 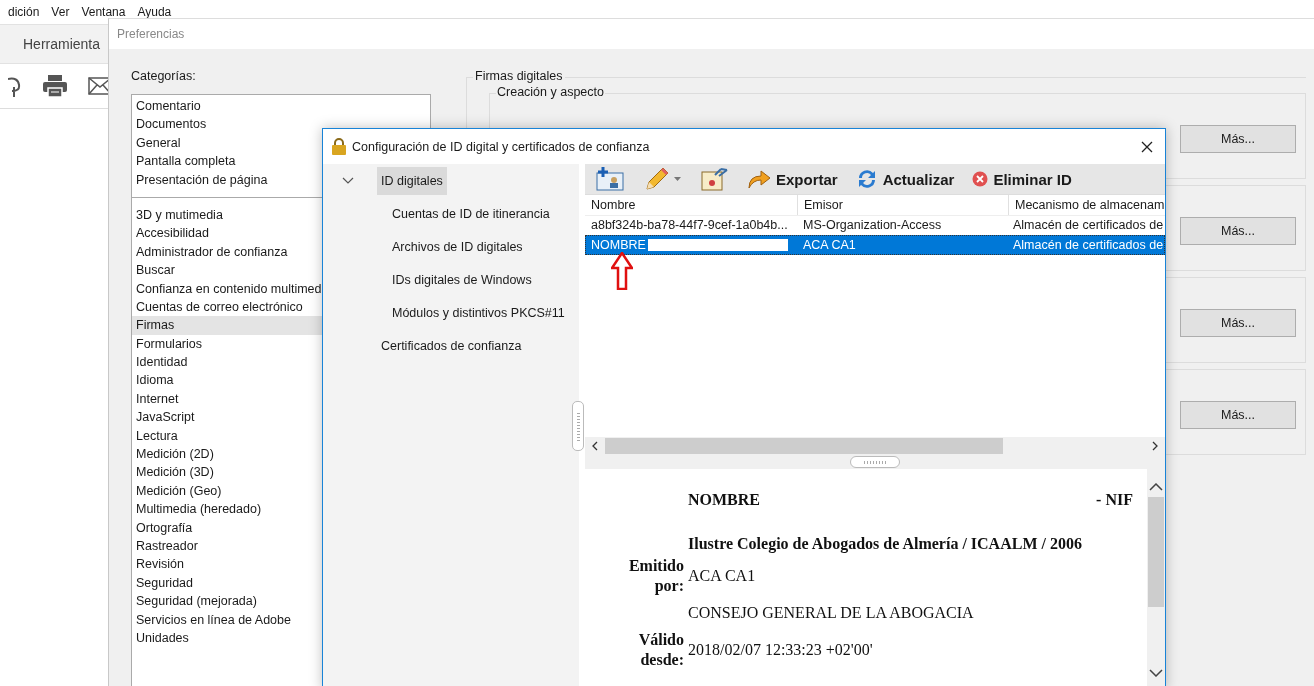 I want to click on section-title: Creación y aspecto, so click(x=550, y=92).